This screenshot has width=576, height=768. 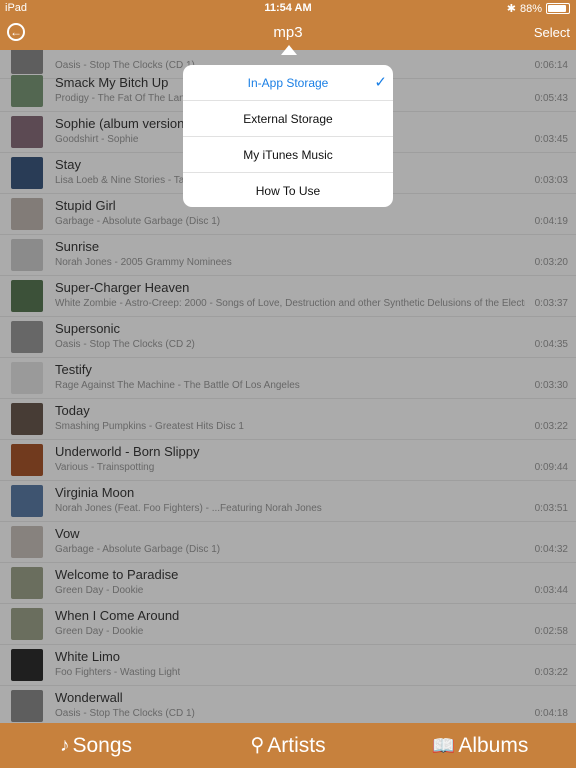 I want to click on tab-label: Artists, so click(x=296, y=745).